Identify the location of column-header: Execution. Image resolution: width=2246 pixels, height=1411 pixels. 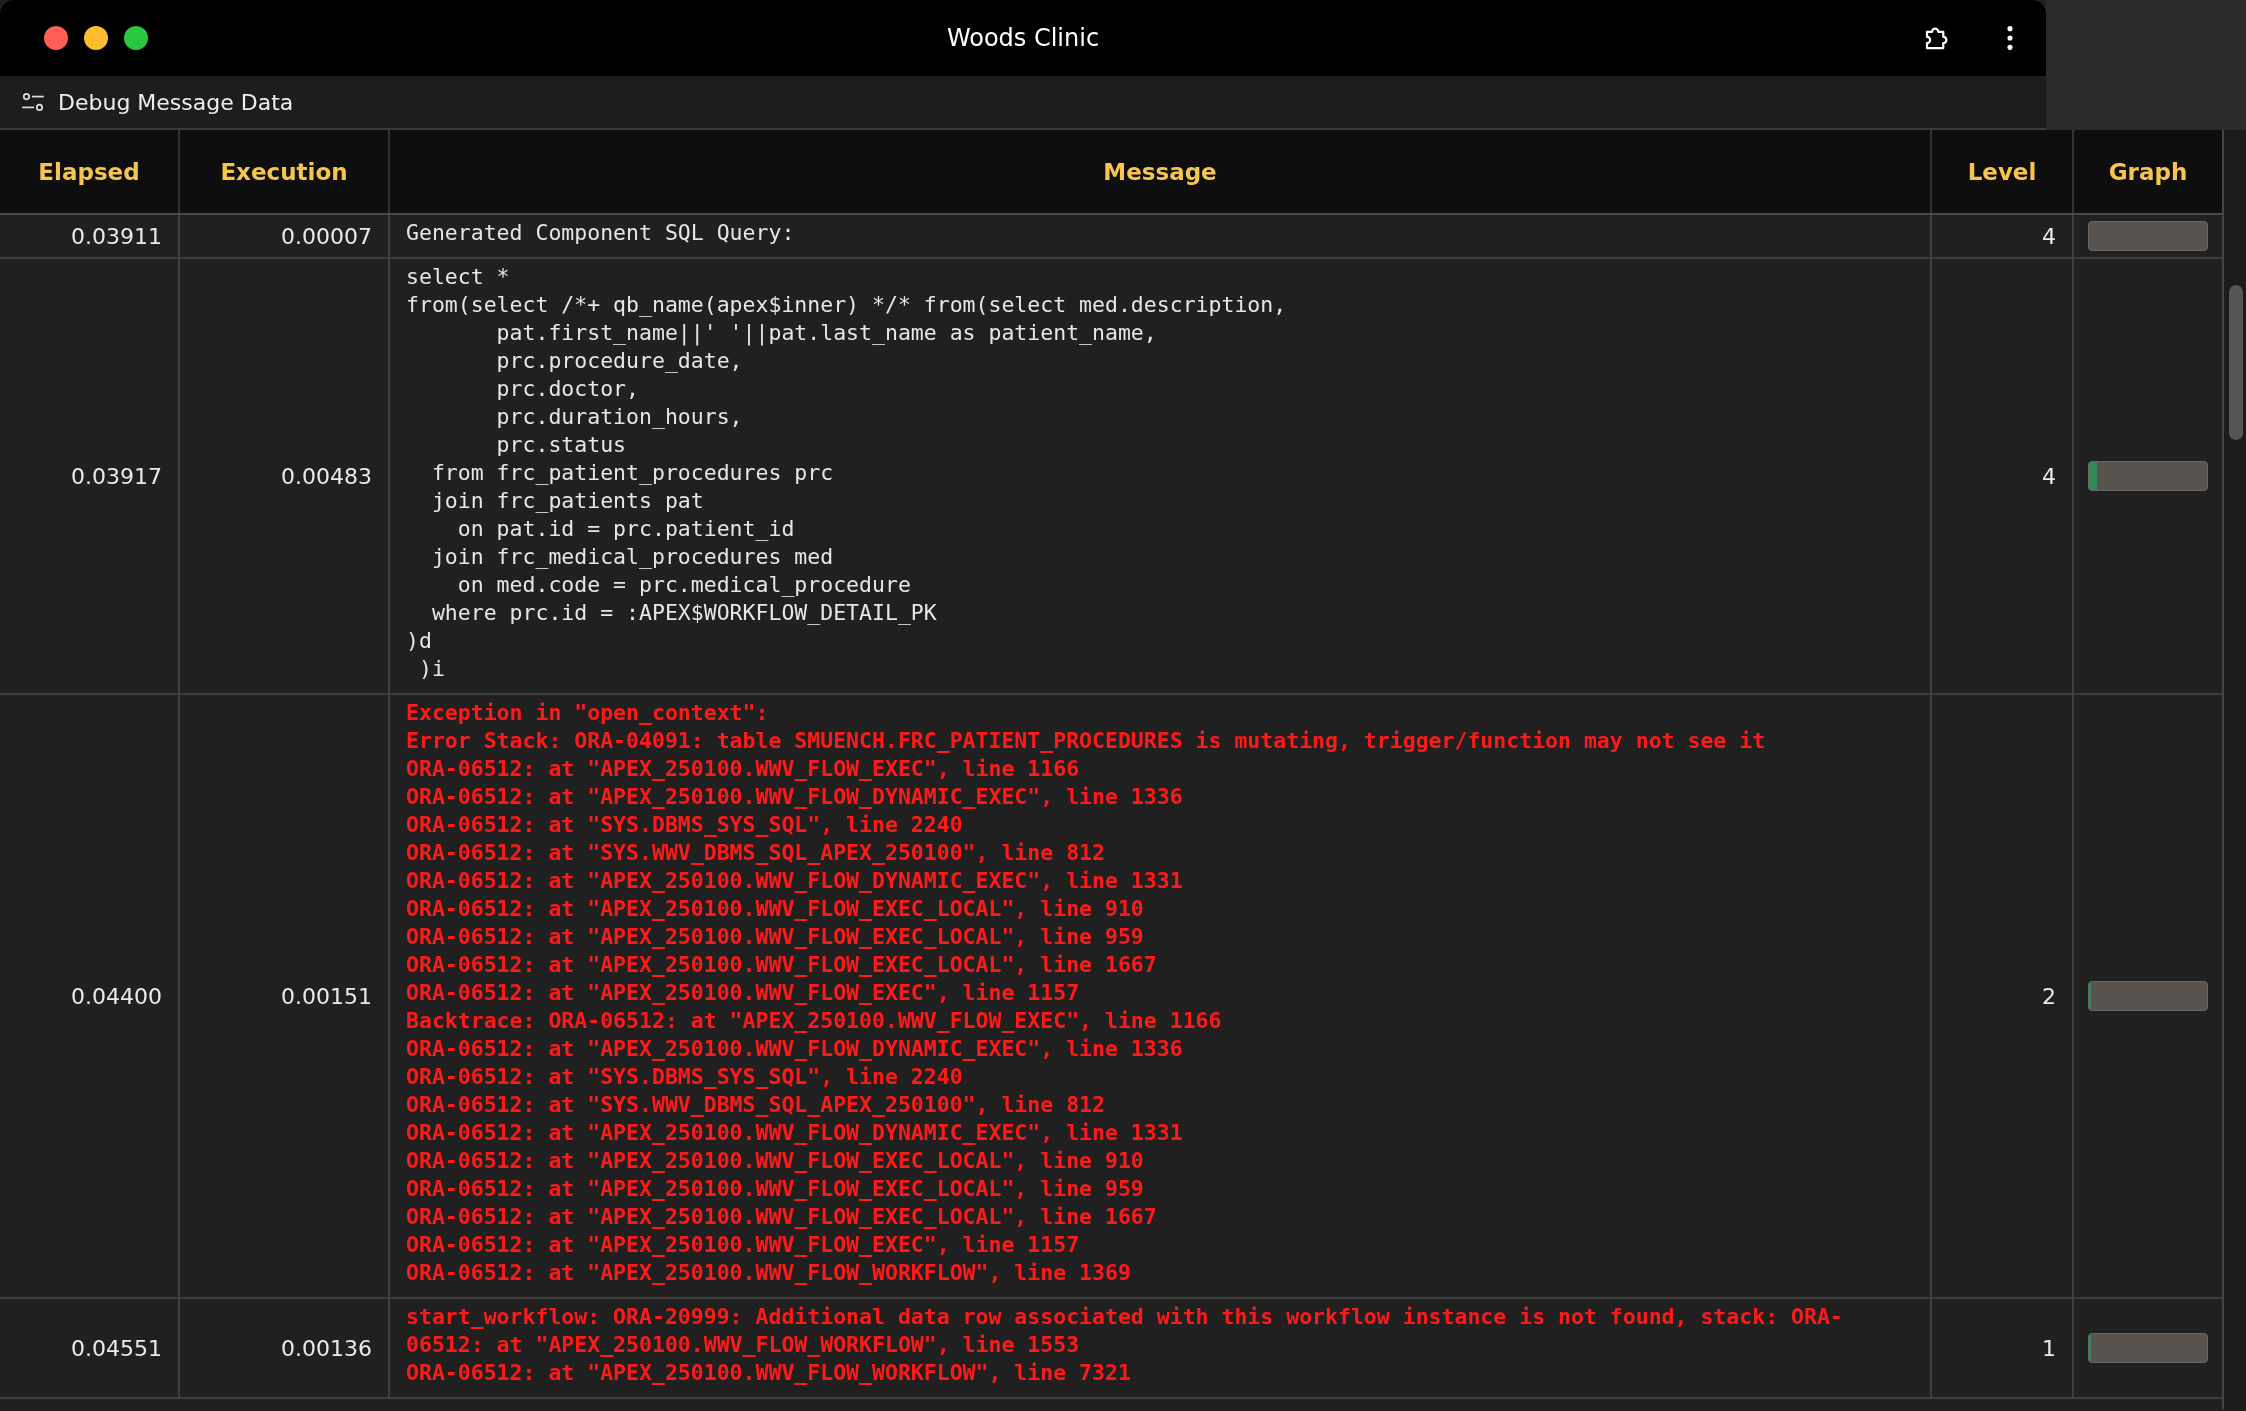
(285, 171).